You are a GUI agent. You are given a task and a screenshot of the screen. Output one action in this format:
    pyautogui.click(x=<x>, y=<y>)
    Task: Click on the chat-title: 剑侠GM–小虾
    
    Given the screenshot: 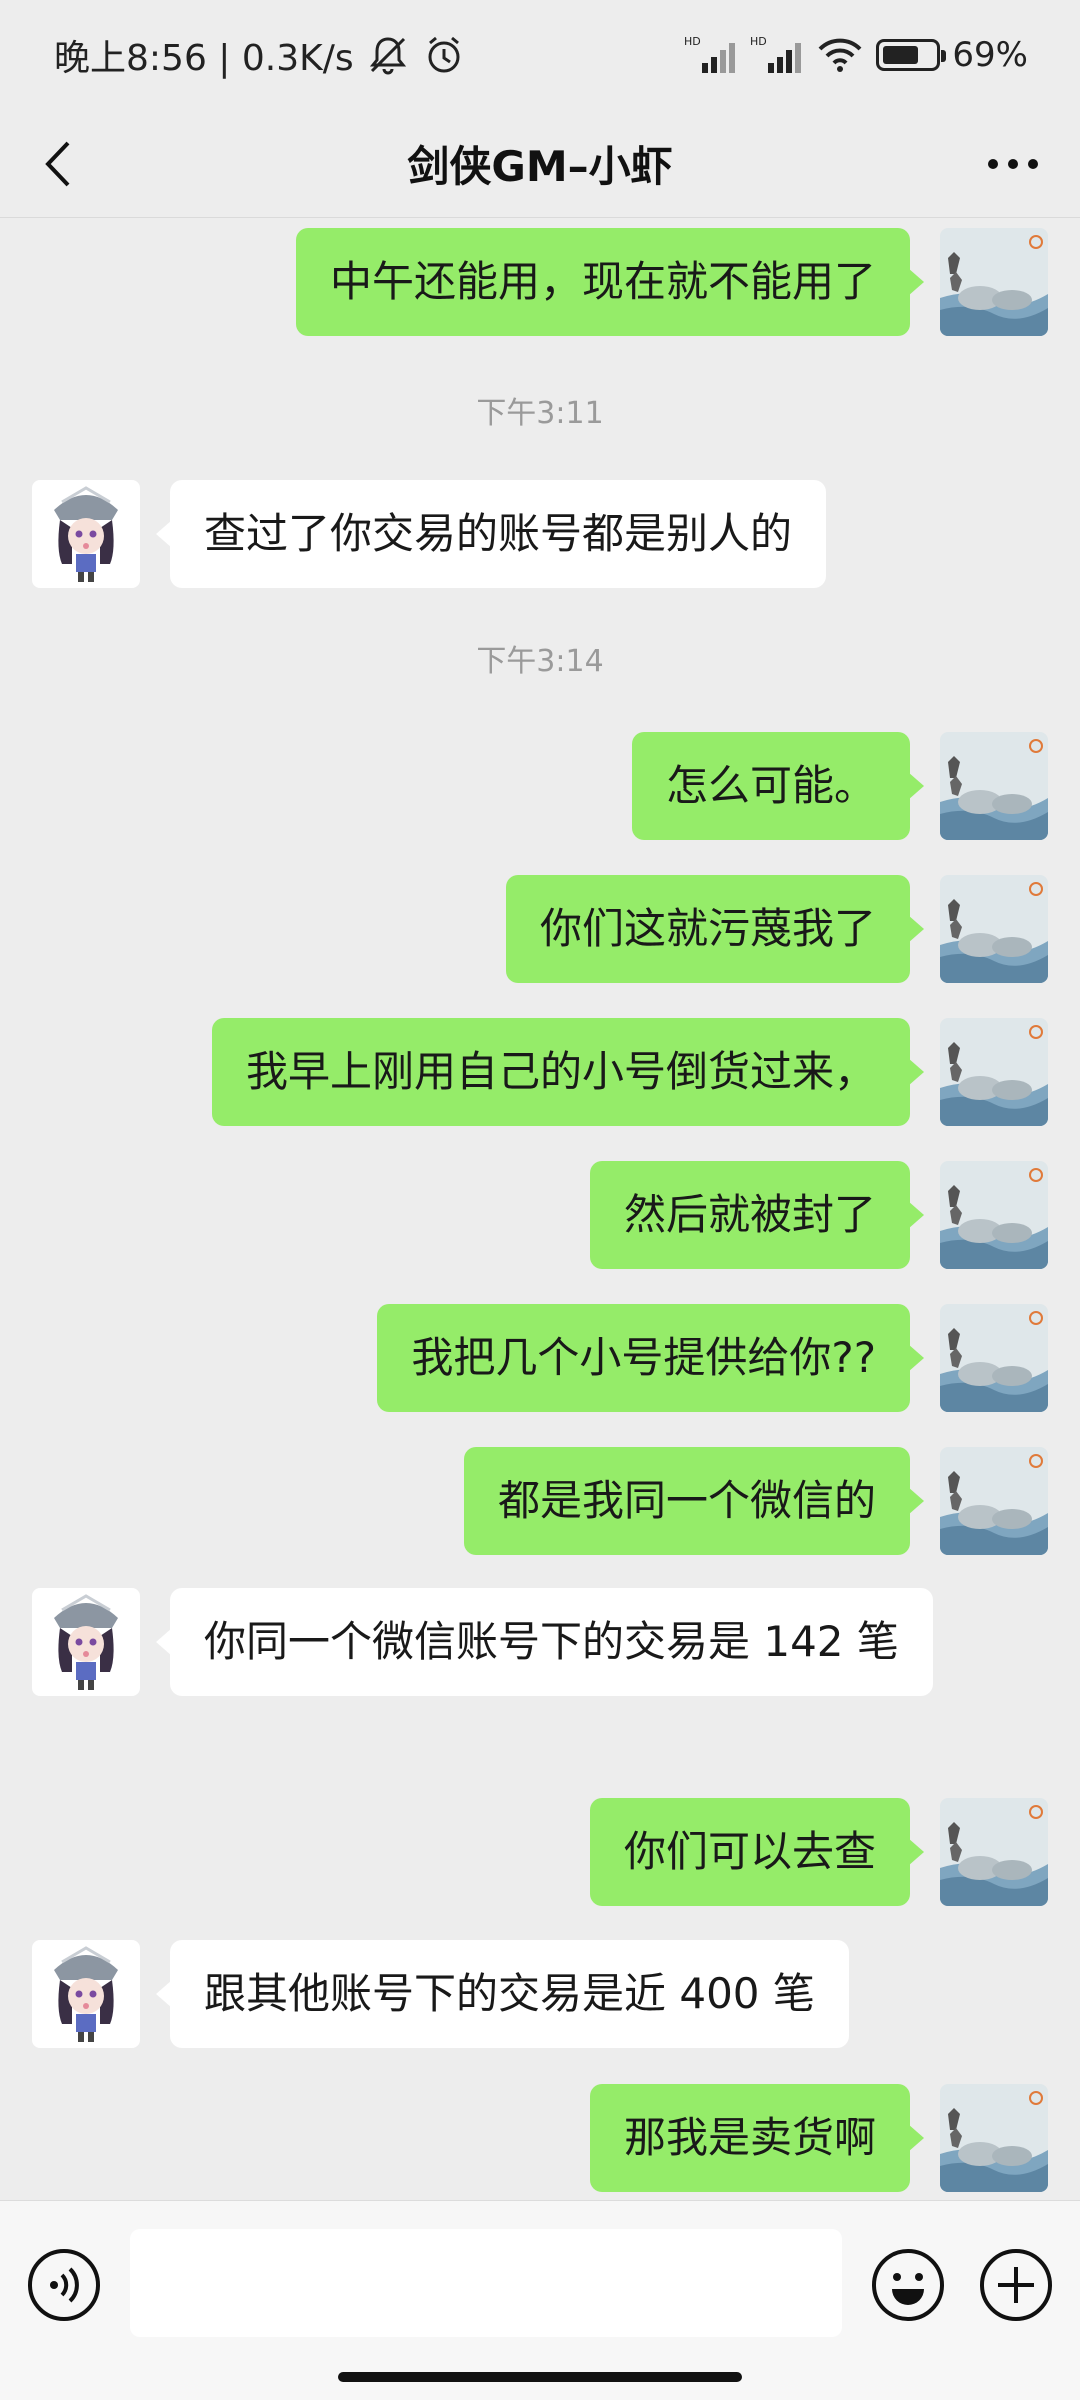 What is the action you would take?
    pyautogui.click(x=540, y=166)
    